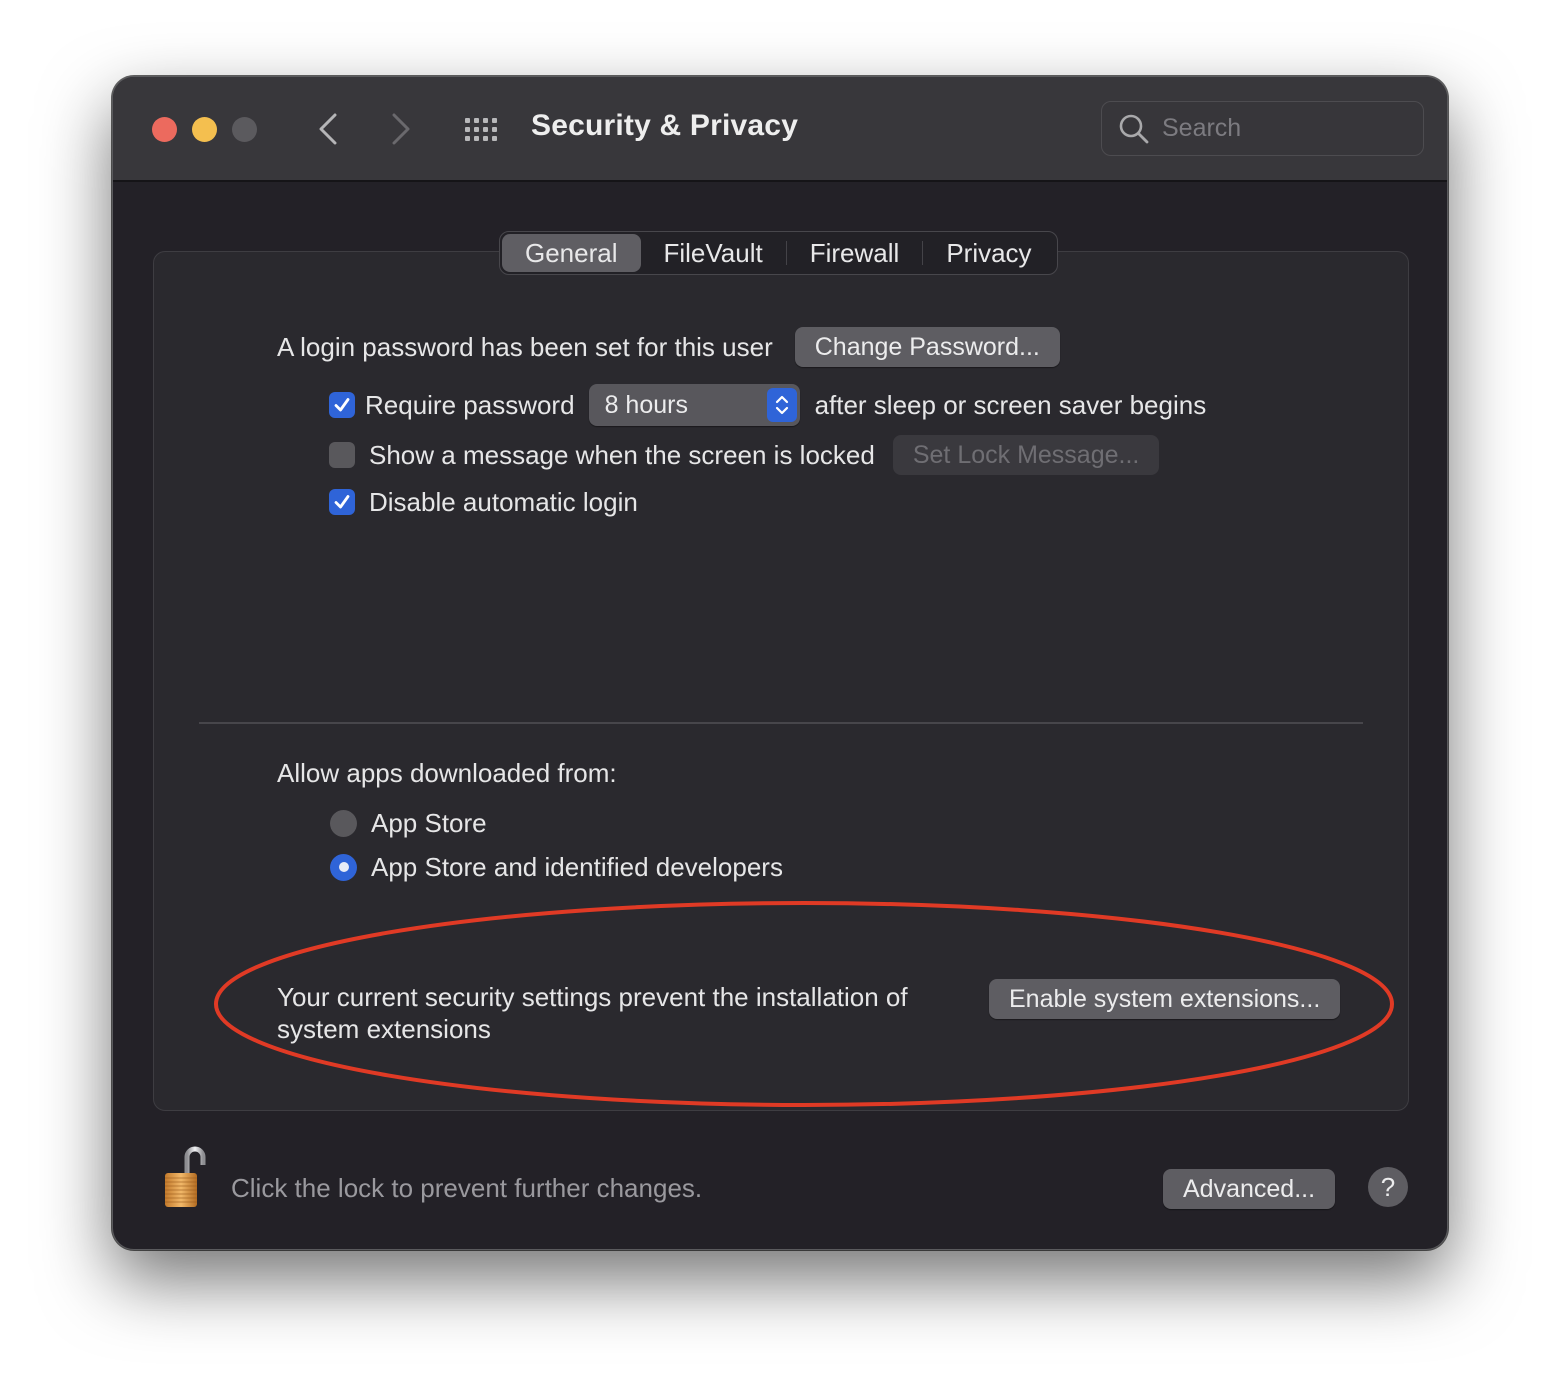  I want to click on radio-identified-developers-label: App Store and identified developers, so click(577, 866).